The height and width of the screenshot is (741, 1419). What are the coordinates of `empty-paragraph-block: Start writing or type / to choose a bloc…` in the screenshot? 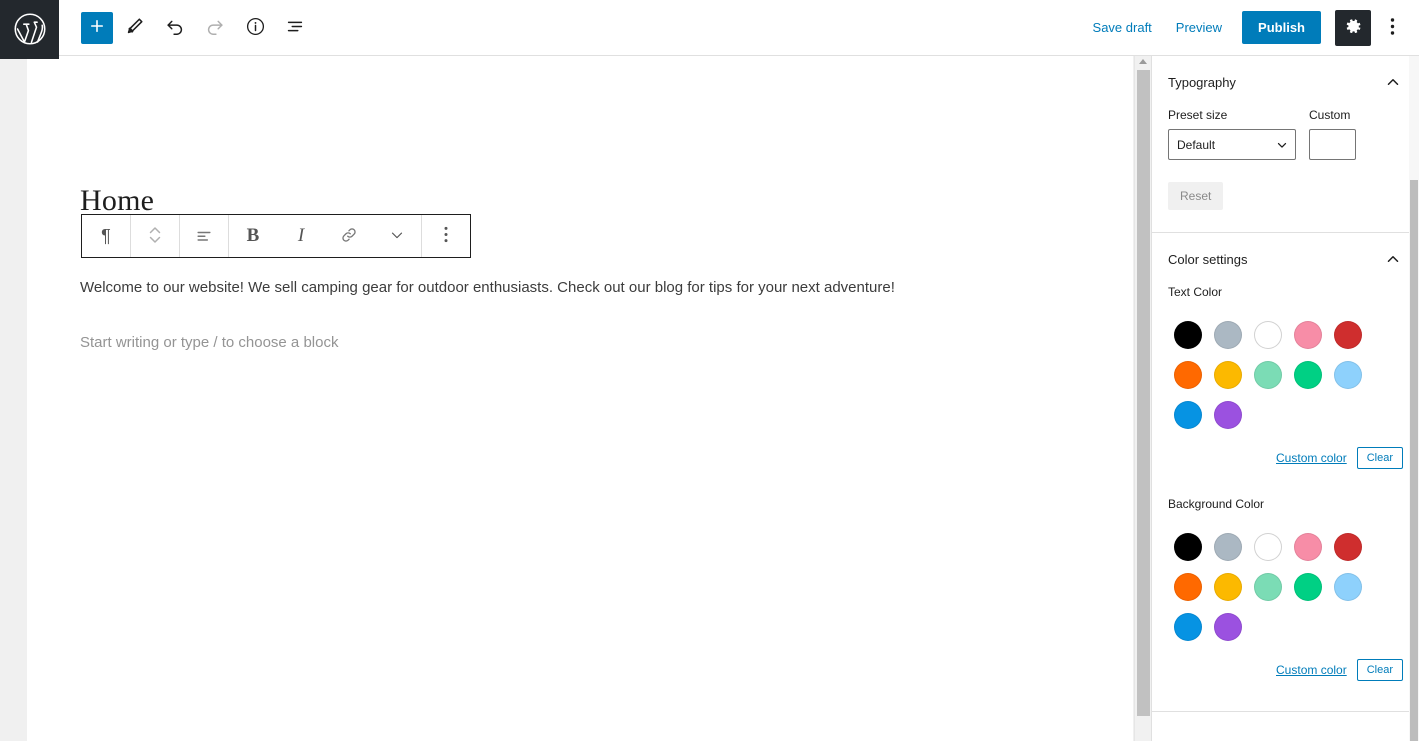 It's located at (209, 343).